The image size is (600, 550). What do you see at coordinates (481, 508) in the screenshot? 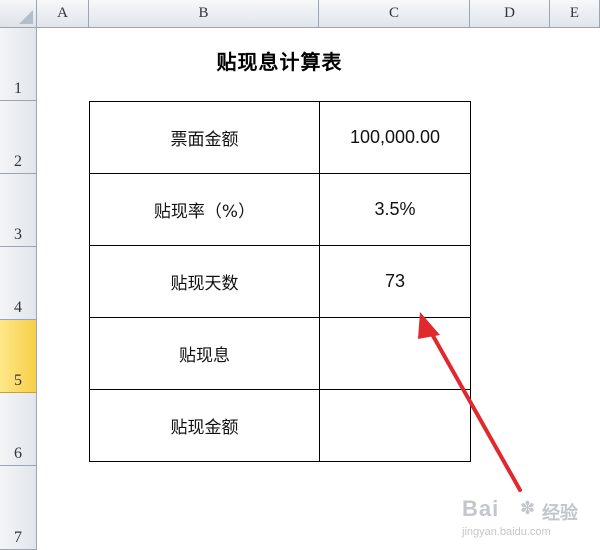
I see `watermark-logo: Bai` at bounding box center [481, 508].